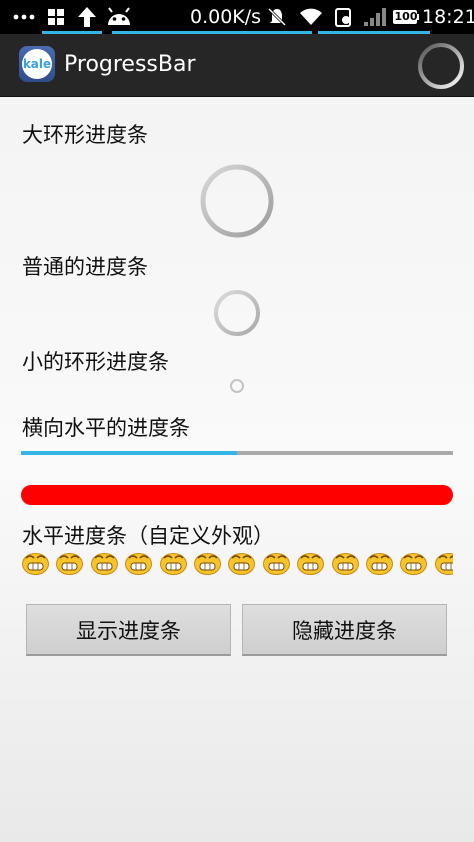 The width and height of the screenshot is (474, 842). I want to click on more-dots-icon, so click(24, 17).